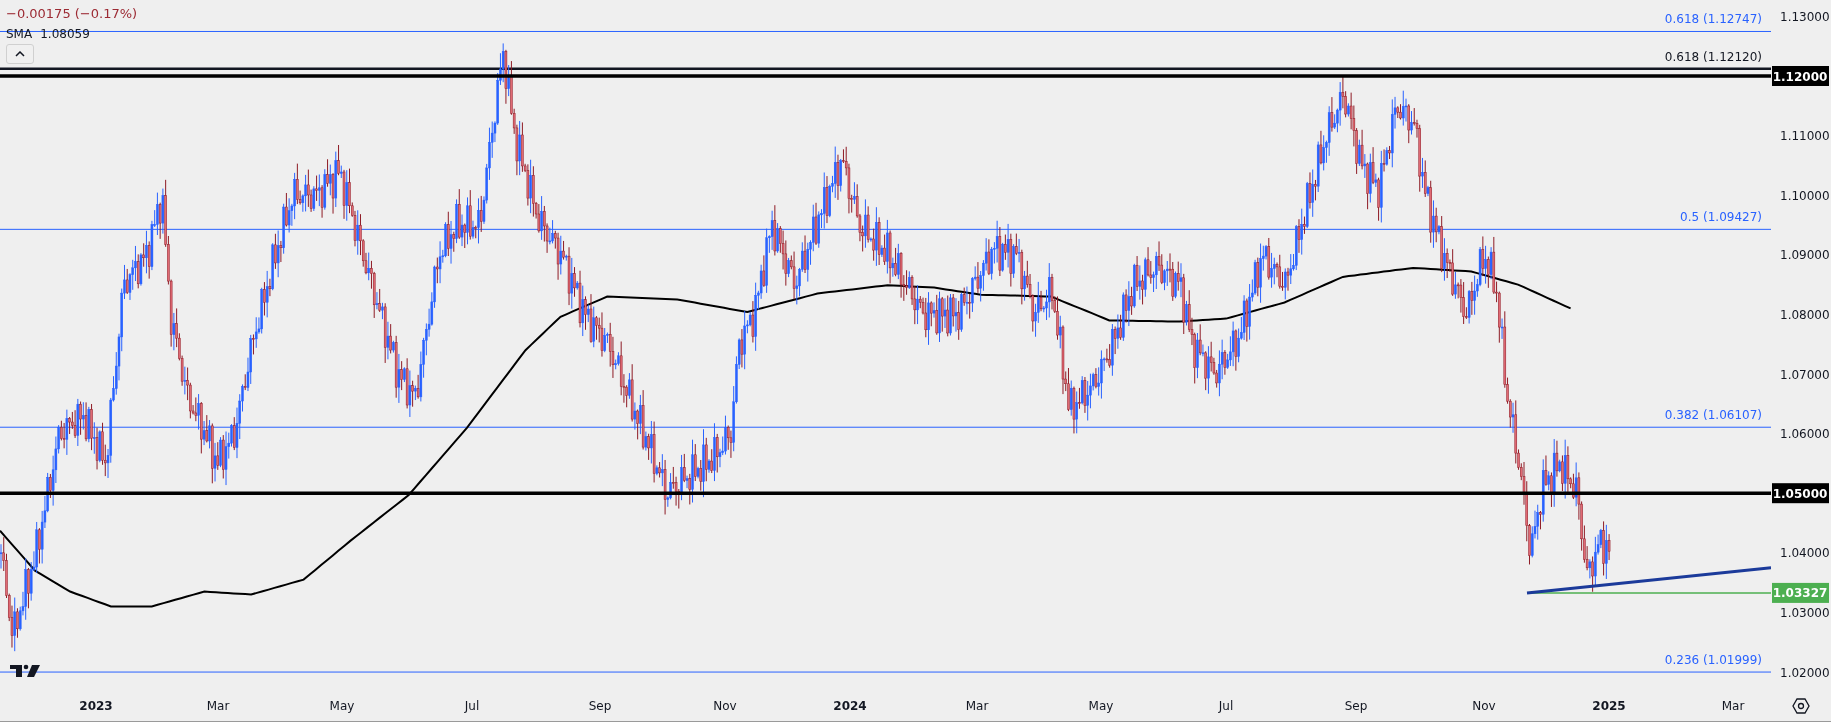  Describe the element at coordinates (72, 13) in the screenshot. I see `price-change-text: −0.00175 (−0.17%)` at that location.